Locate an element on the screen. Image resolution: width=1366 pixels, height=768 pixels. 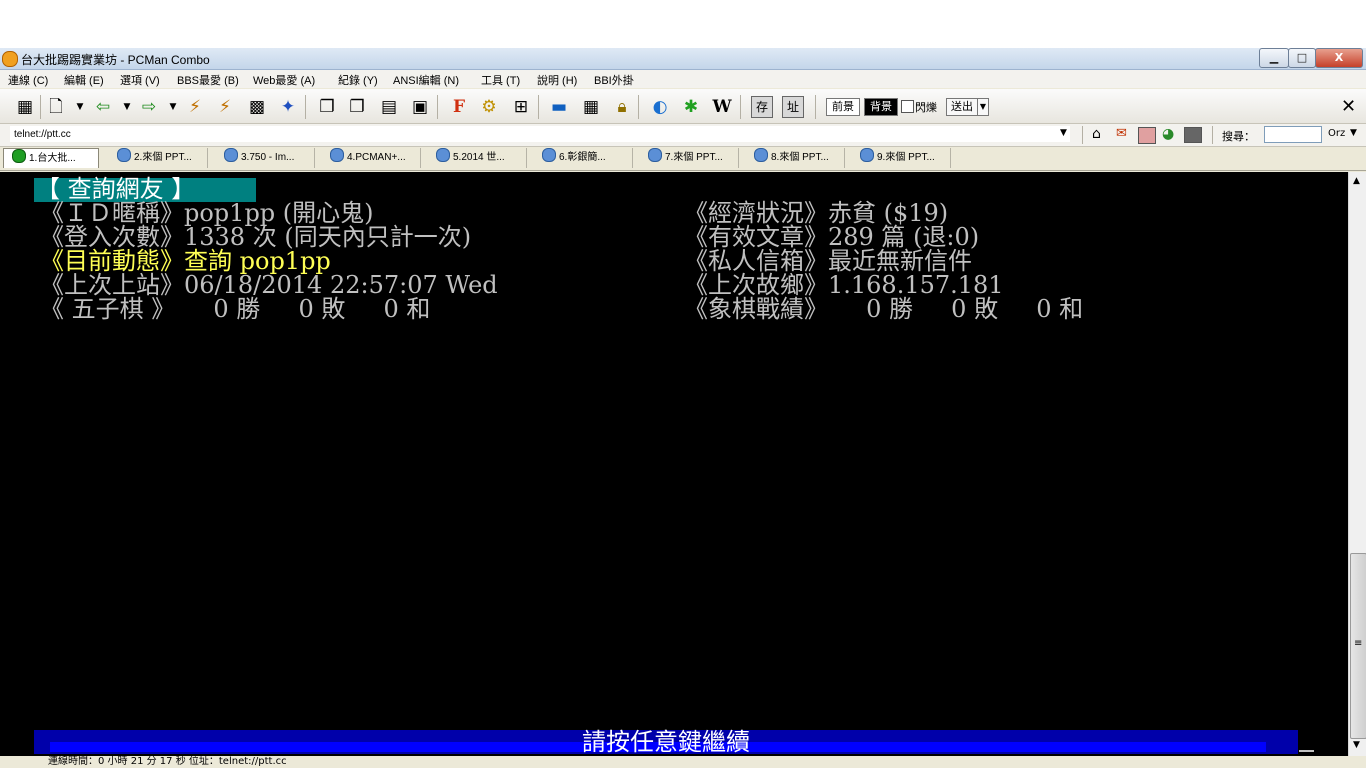
wikipedia-icon: W is located at coordinates (722, 107).